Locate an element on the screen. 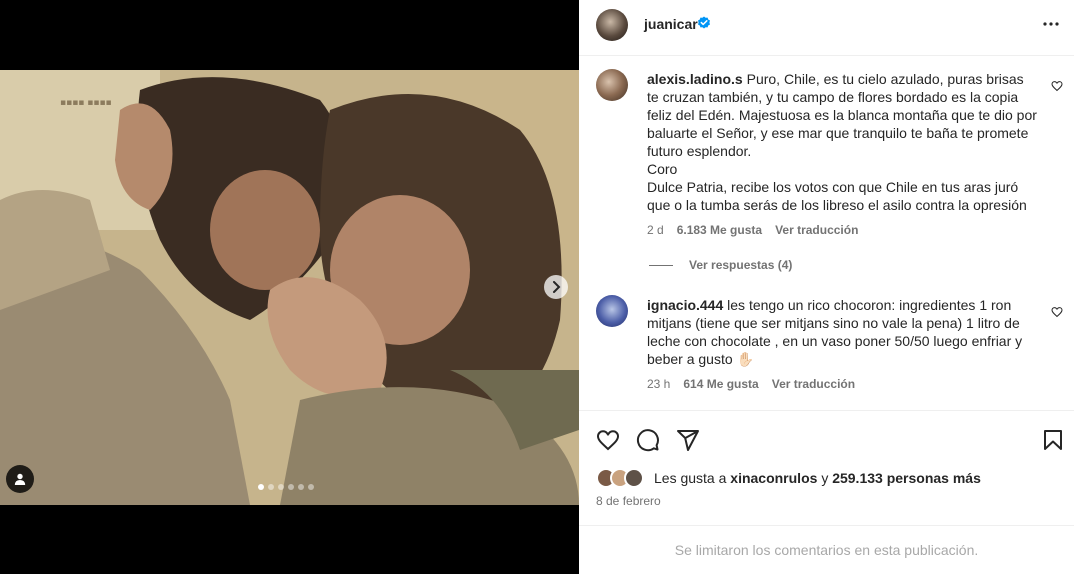 Image resolution: width=1074 pixels, height=574 pixels. comment-age: 23 h is located at coordinates (658, 384).